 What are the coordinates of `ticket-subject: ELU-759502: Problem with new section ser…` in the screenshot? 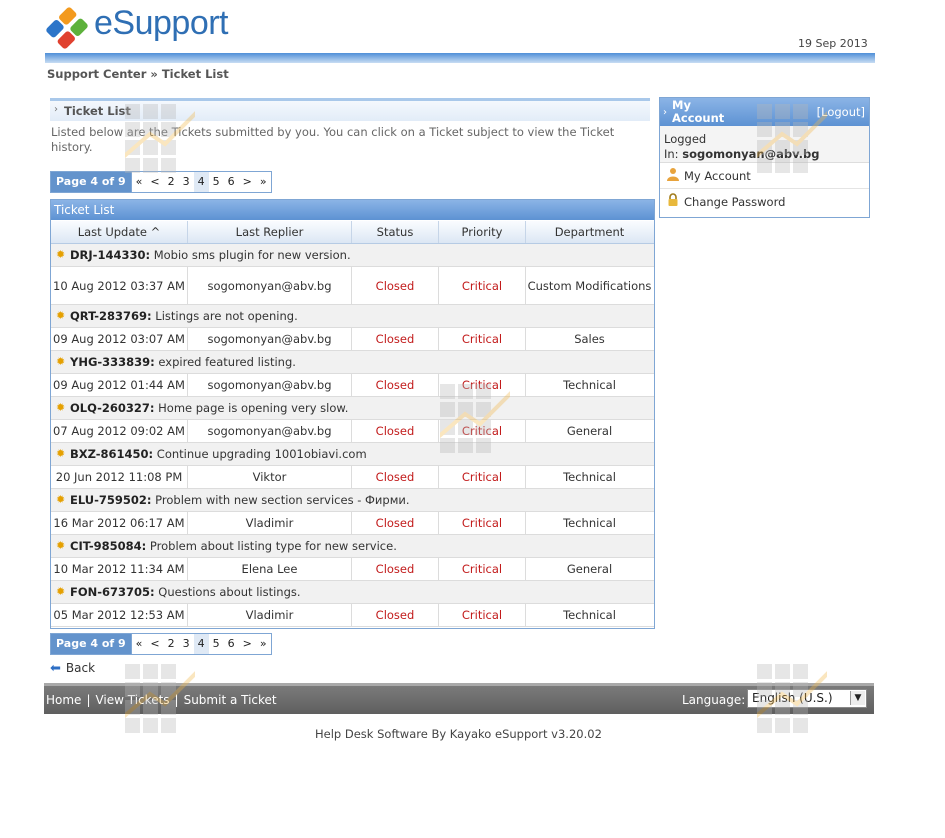 It's located at (240, 500).